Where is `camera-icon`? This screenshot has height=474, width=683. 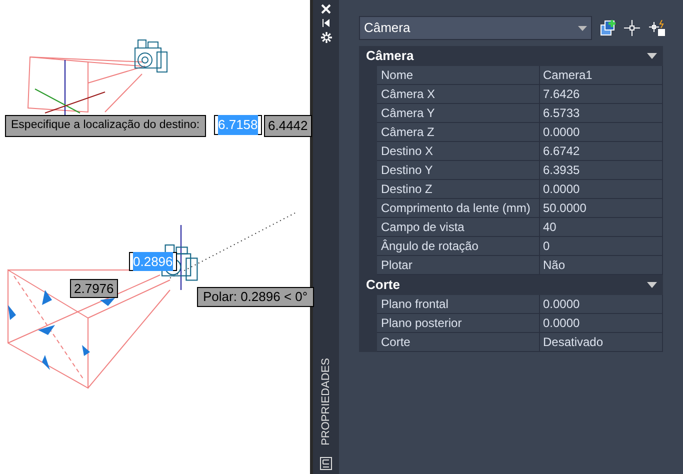
camera-icon is located at coordinates (151, 56).